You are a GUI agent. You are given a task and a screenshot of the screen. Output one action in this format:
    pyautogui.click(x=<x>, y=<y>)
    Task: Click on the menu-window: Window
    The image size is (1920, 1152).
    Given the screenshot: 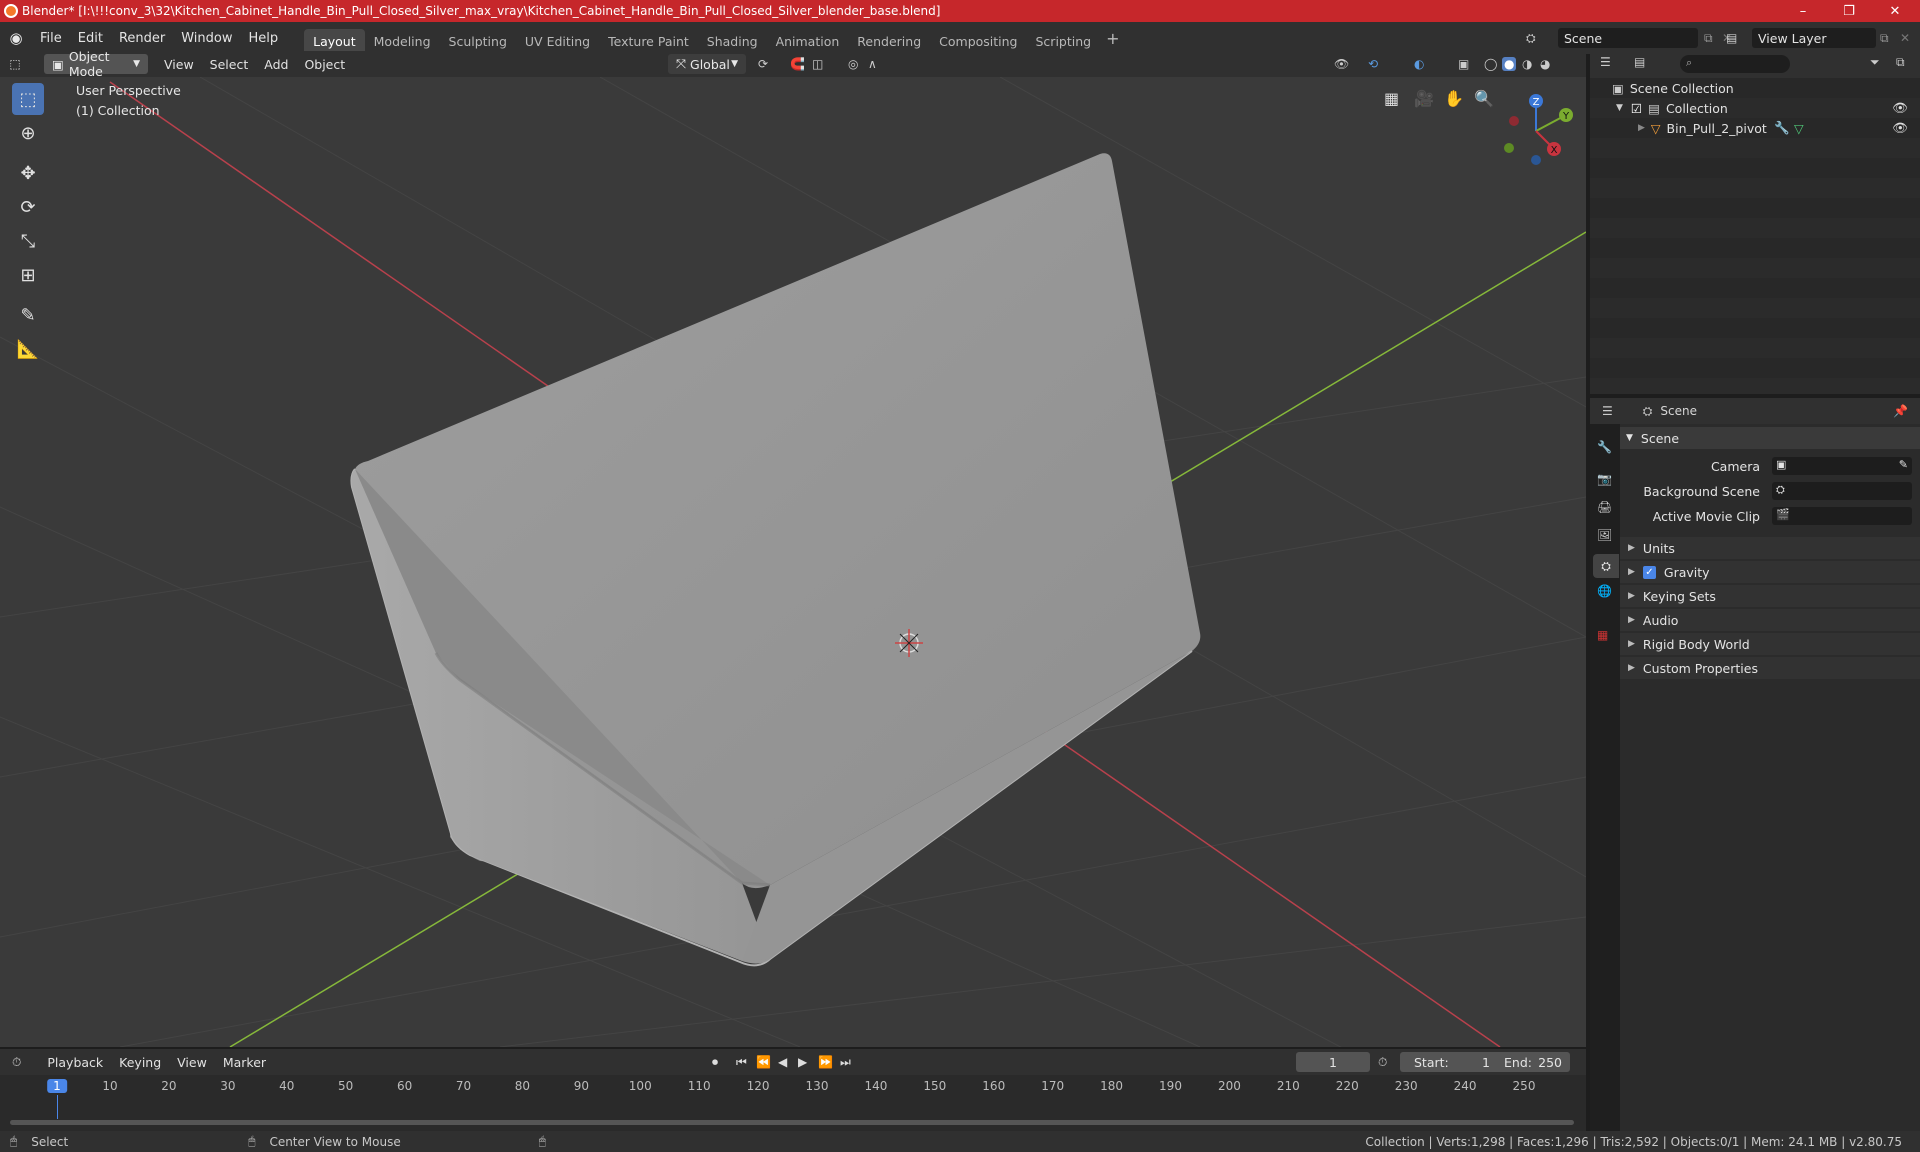 What is the action you would take?
    pyautogui.click(x=206, y=38)
    